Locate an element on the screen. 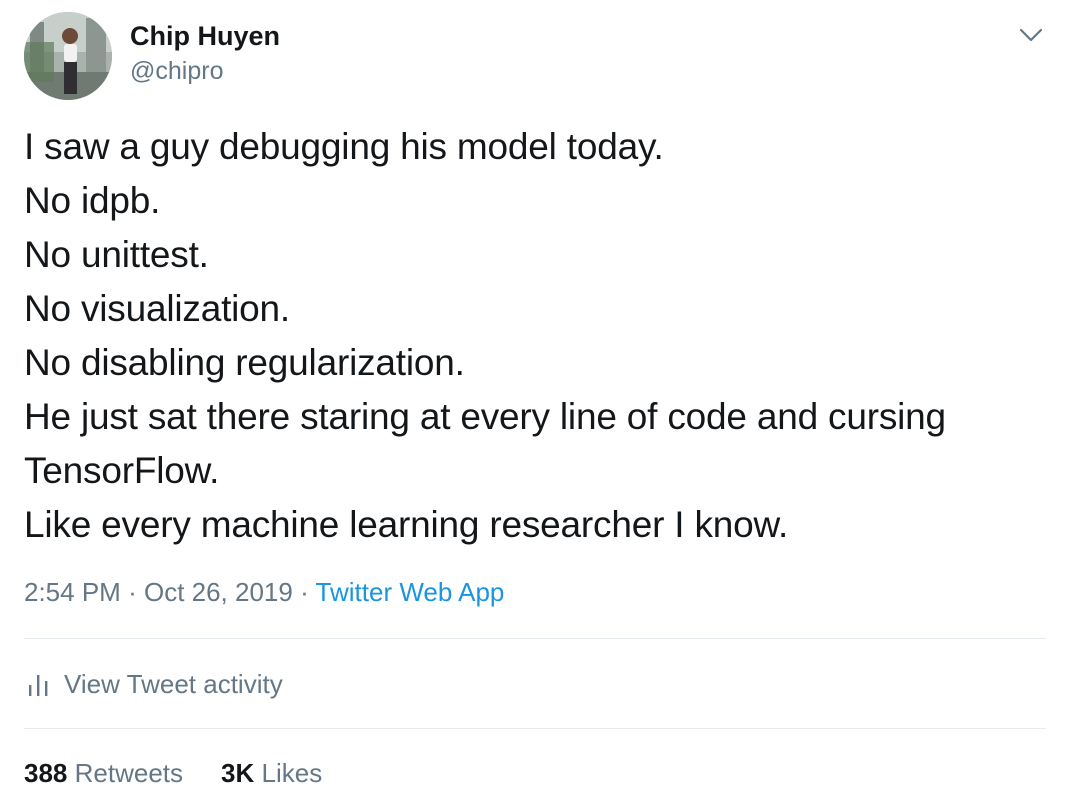 The image size is (1066, 810). avatar-photo is located at coordinates (68, 56).